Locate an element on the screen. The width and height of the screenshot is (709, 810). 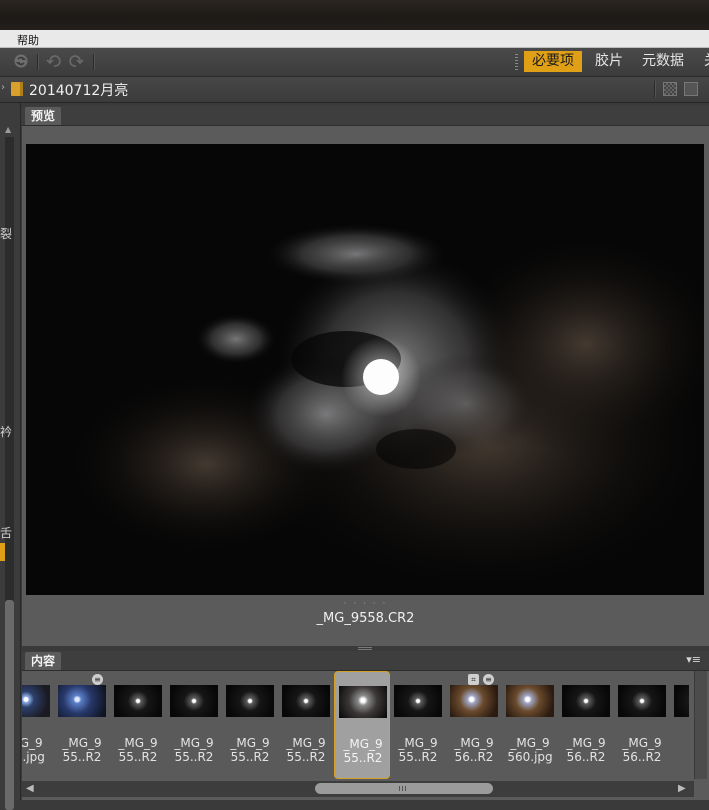
left-panel-label: 衿 is located at coordinates (6, 432).